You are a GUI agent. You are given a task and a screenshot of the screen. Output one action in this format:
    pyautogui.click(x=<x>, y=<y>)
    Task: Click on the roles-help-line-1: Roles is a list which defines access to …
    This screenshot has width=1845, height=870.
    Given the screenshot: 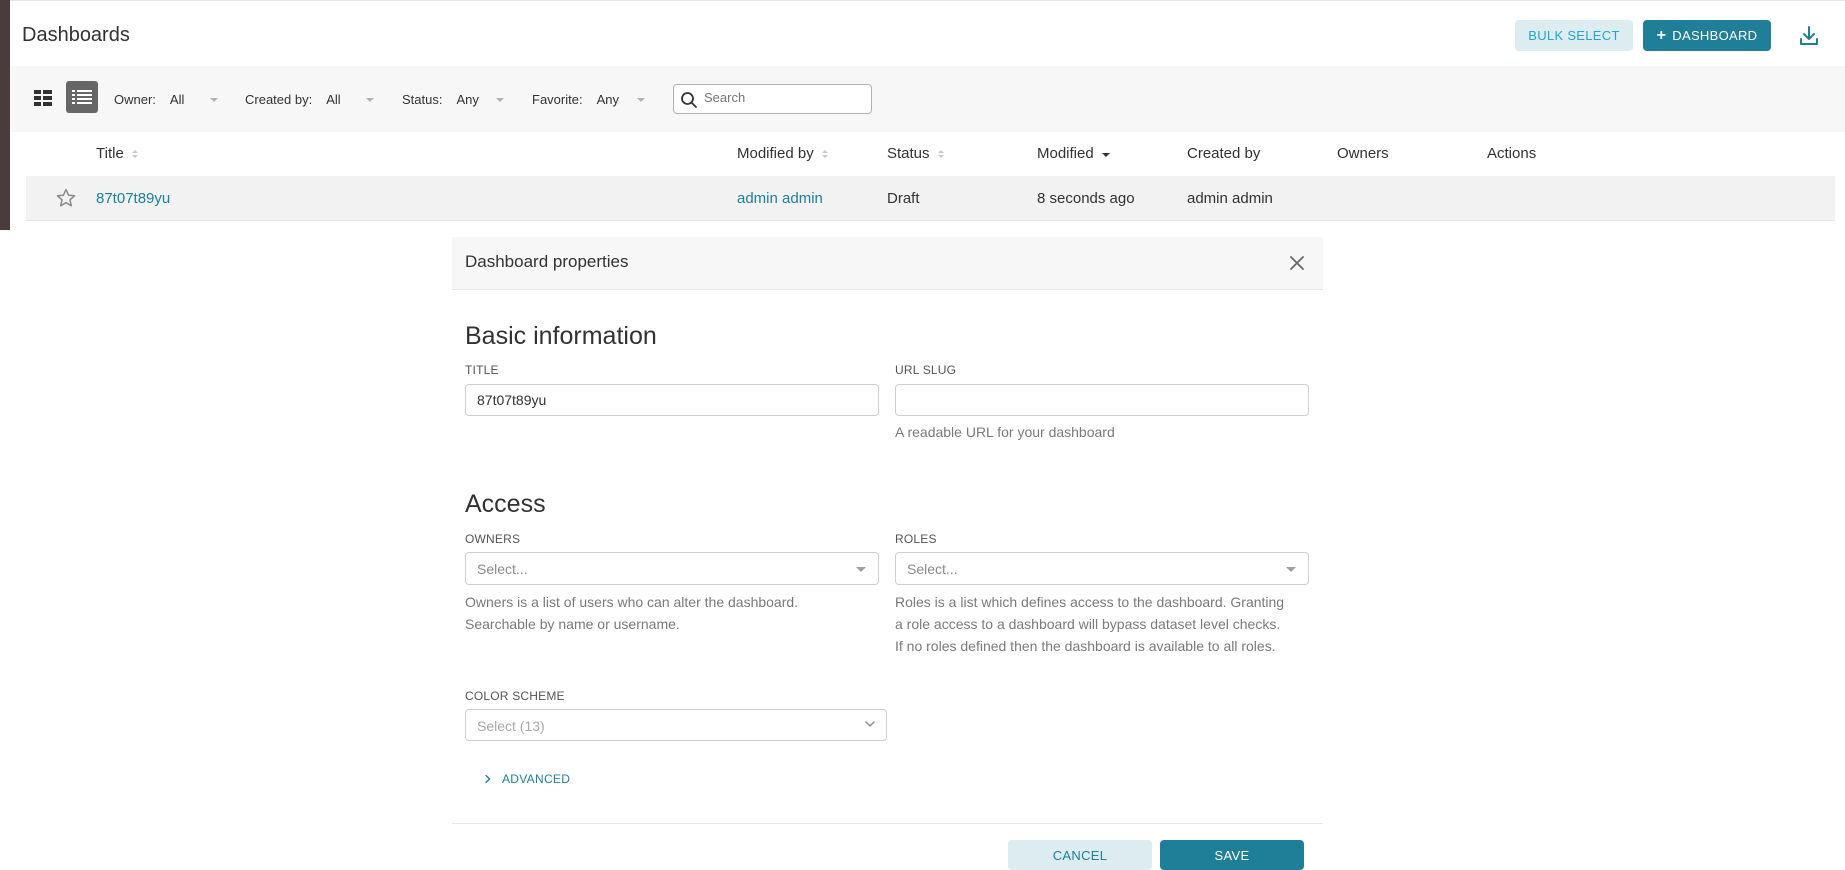 What is the action you would take?
    pyautogui.click(x=1090, y=602)
    